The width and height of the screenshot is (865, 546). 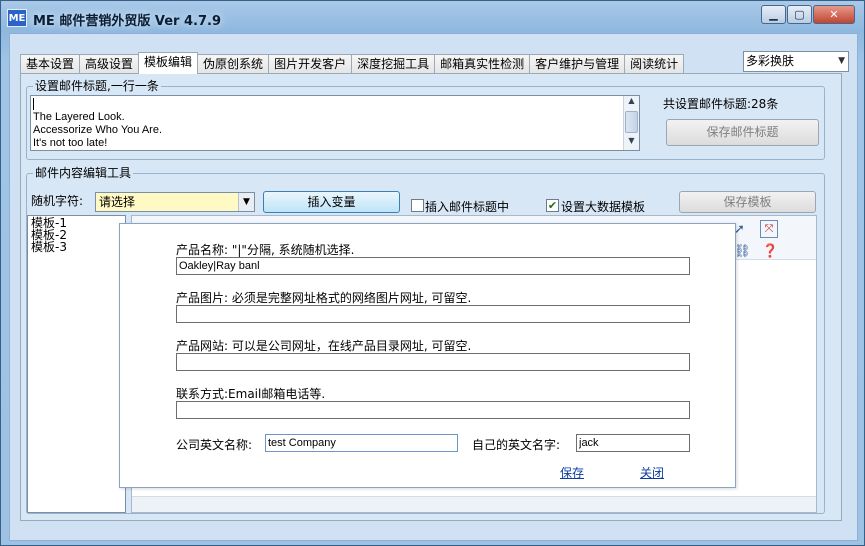 What do you see at coordinates (742, 132) in the screenshot?
I see `save-subjects-button: 保存邮件标题` at bounding box center [742, 132].